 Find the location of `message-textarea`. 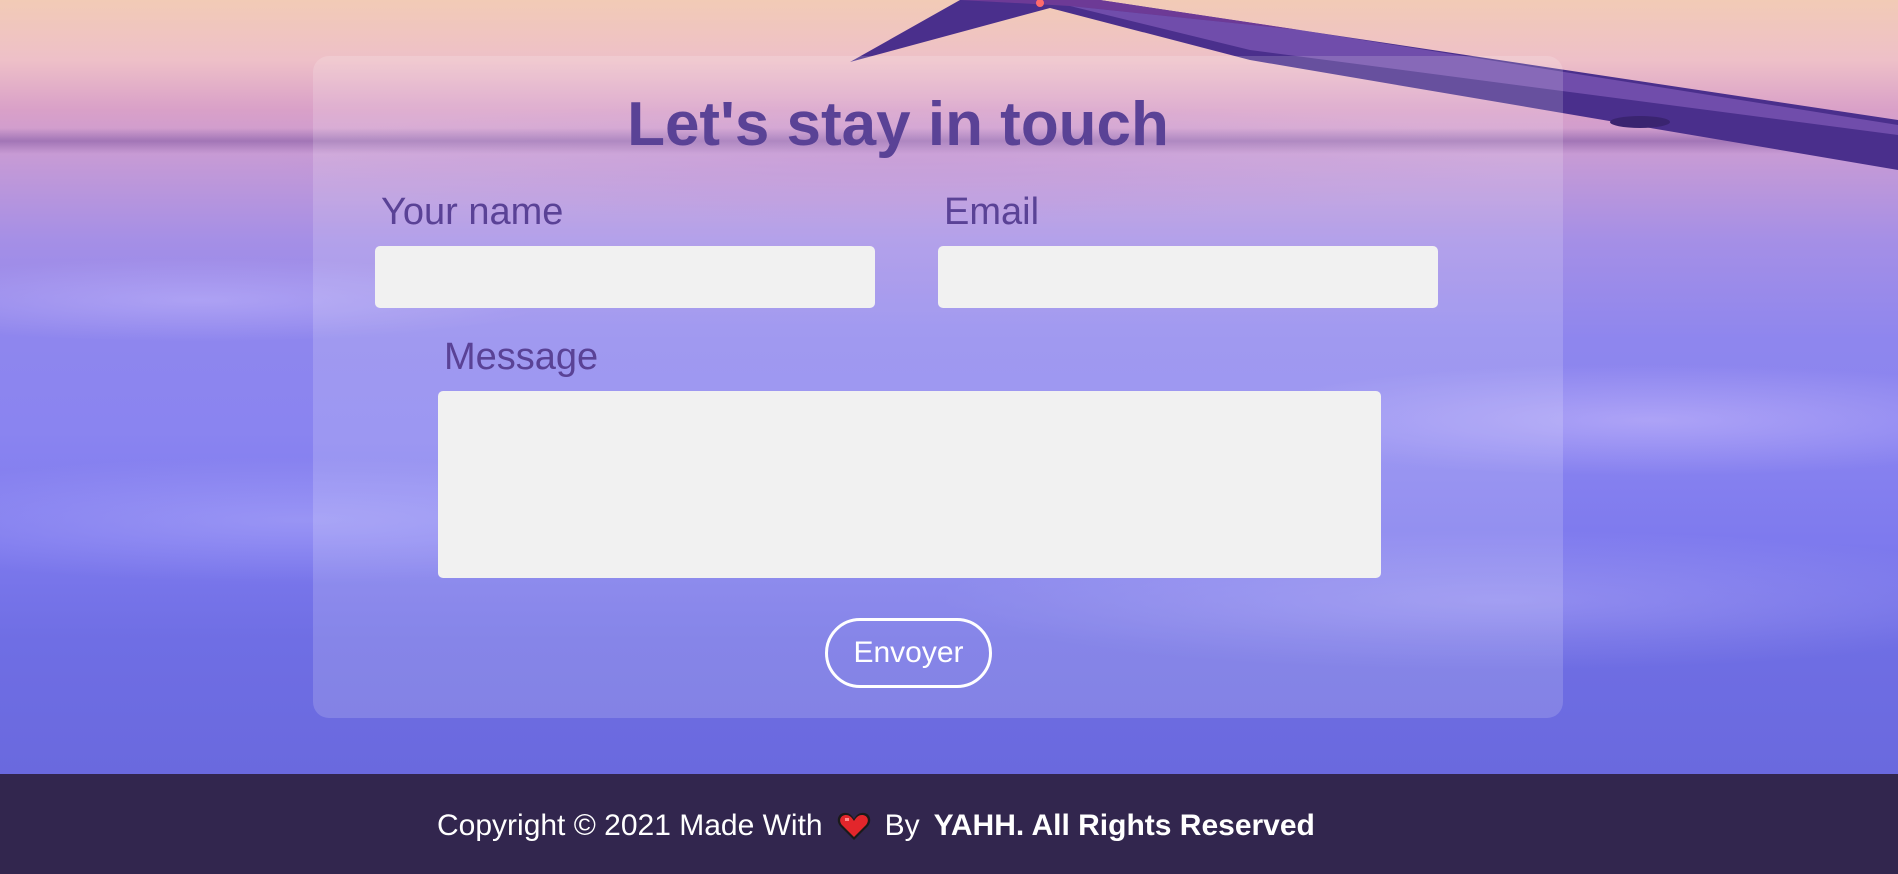

message-textarea is located at coordinates (909, 484).